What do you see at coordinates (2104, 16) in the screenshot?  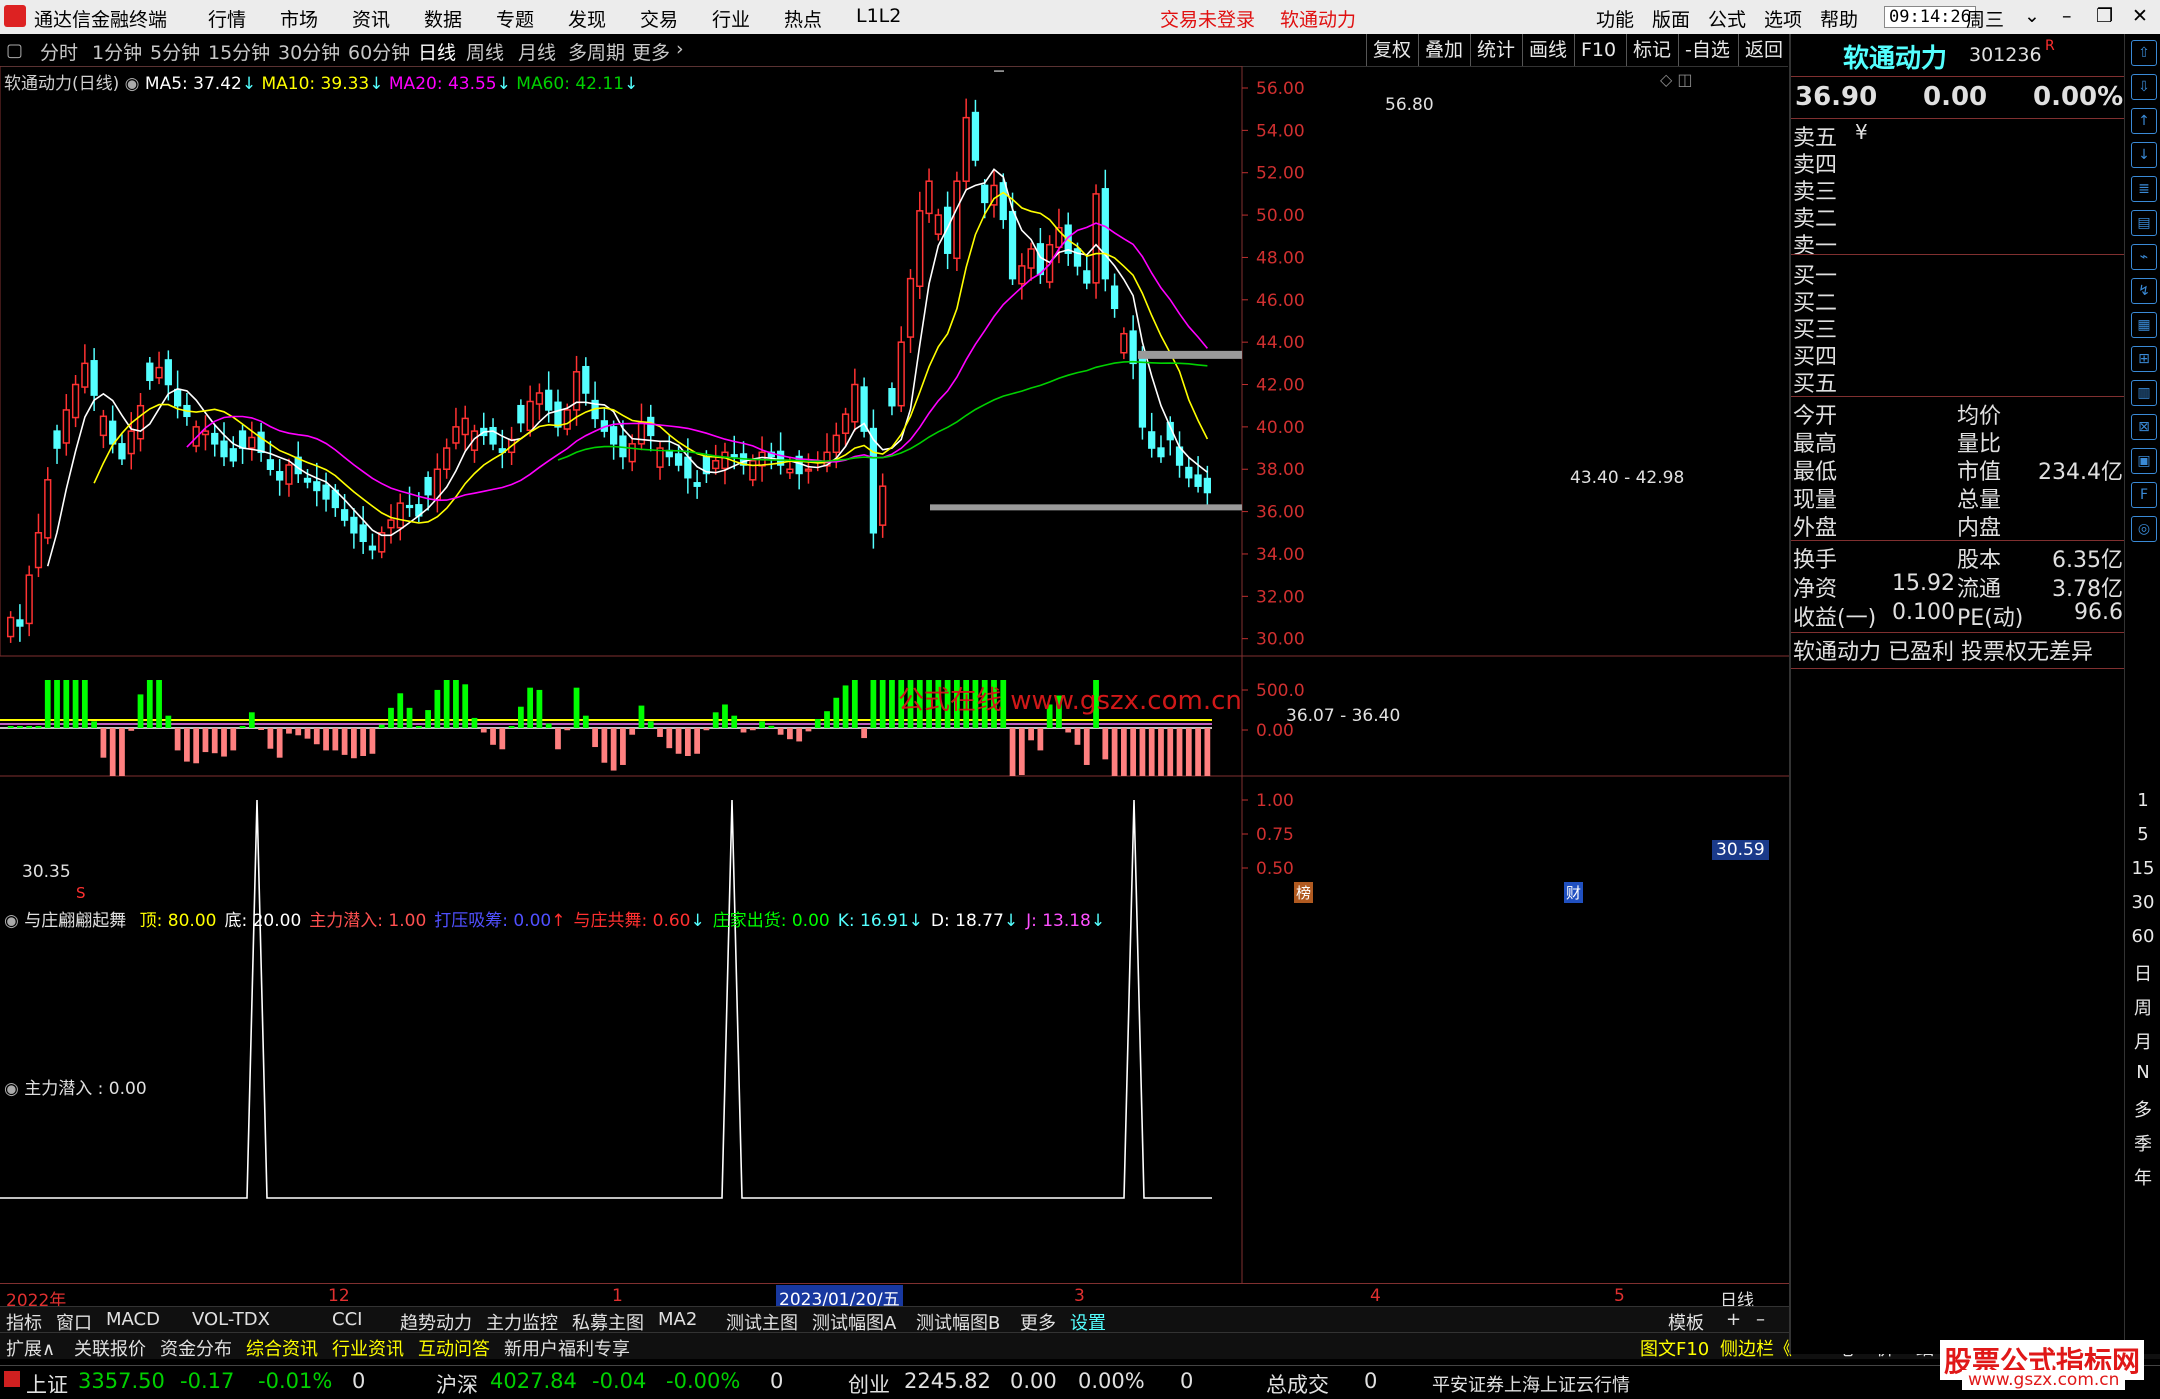 I see `maximize-icon: ❐` at bounding box center [2104, 16].